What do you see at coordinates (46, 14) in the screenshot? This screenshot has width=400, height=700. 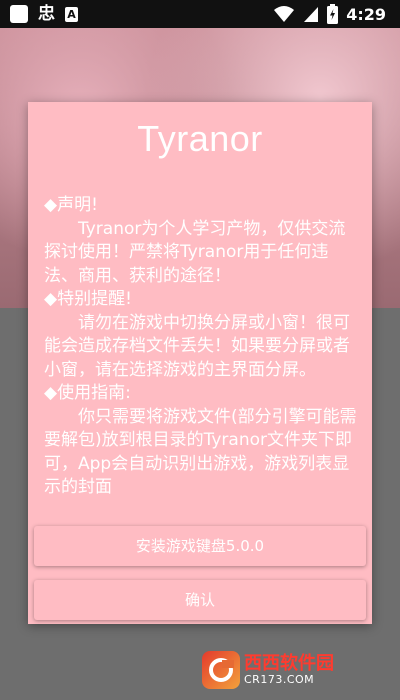 I see `app-notification-icon: 忠` at bounding box center [46, 14].